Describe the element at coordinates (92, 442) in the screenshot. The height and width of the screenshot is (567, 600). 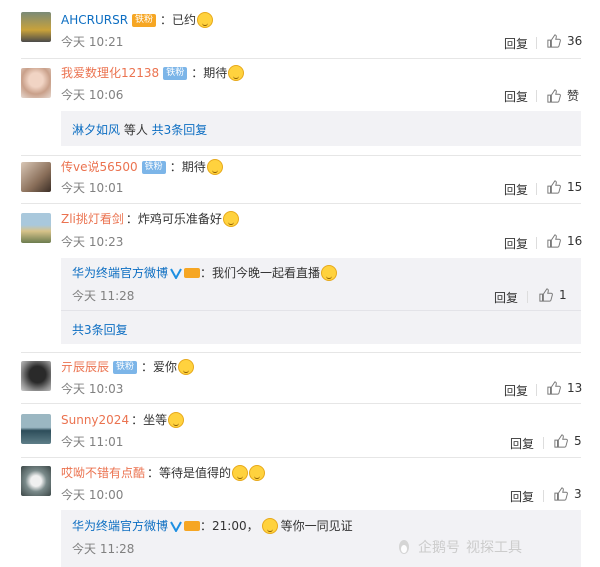
I see `timestamp: 今天 11:01` at that location.